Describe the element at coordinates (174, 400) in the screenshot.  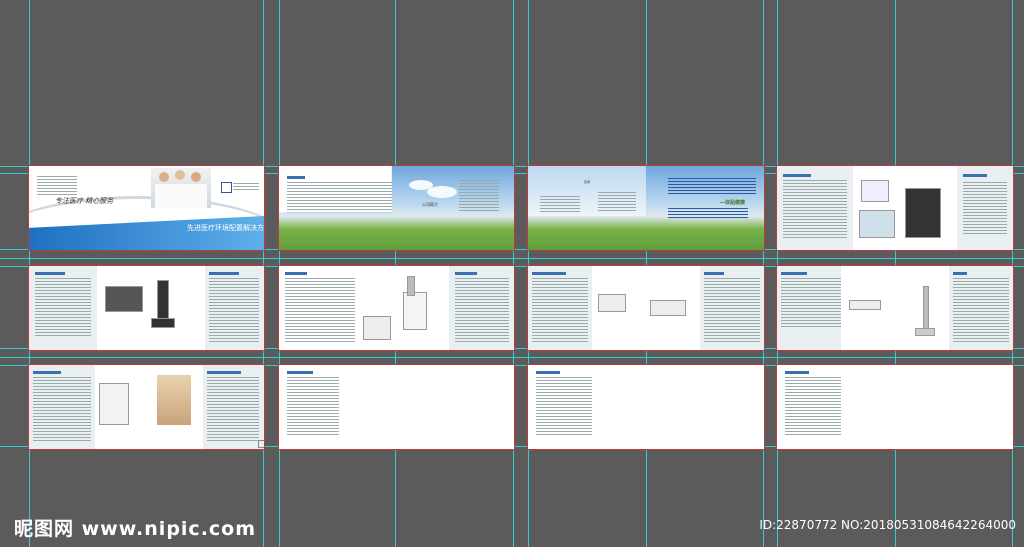
I see `smiling-woman-photo` at that location.